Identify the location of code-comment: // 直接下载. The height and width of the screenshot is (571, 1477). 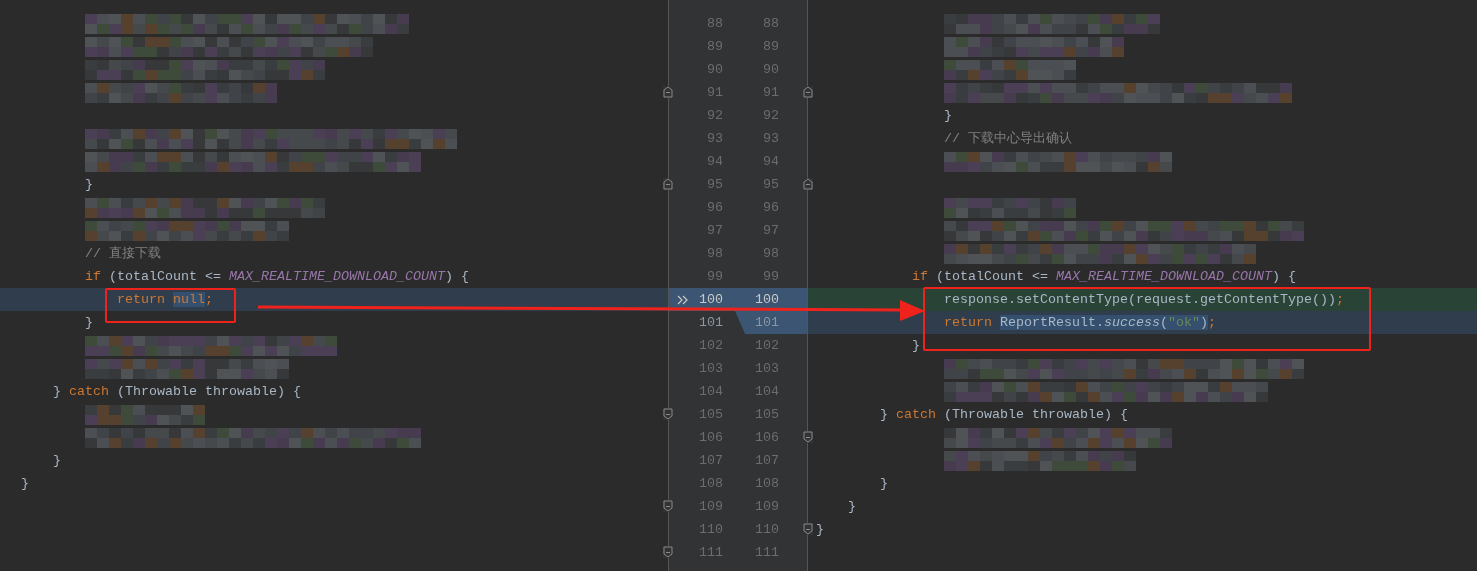
(122, 253).